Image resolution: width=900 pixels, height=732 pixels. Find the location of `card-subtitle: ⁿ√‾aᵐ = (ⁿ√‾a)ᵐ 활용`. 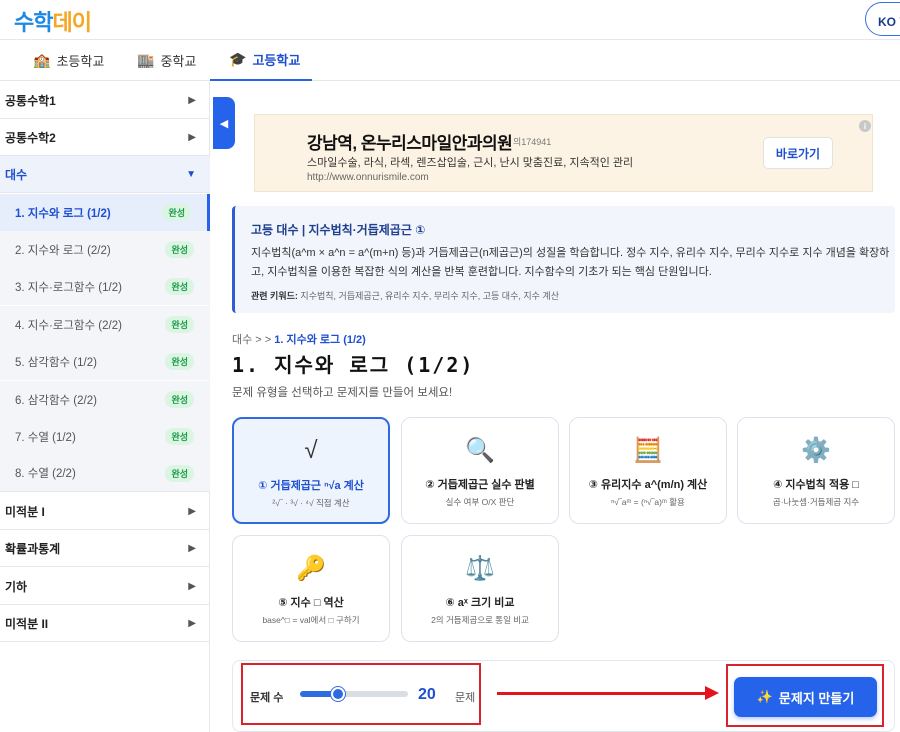

card-subtitle: ⁿ√‾aᵐ = (ⁿ√‾a)ᵐ 활용 is located at coordinates (648, 502).